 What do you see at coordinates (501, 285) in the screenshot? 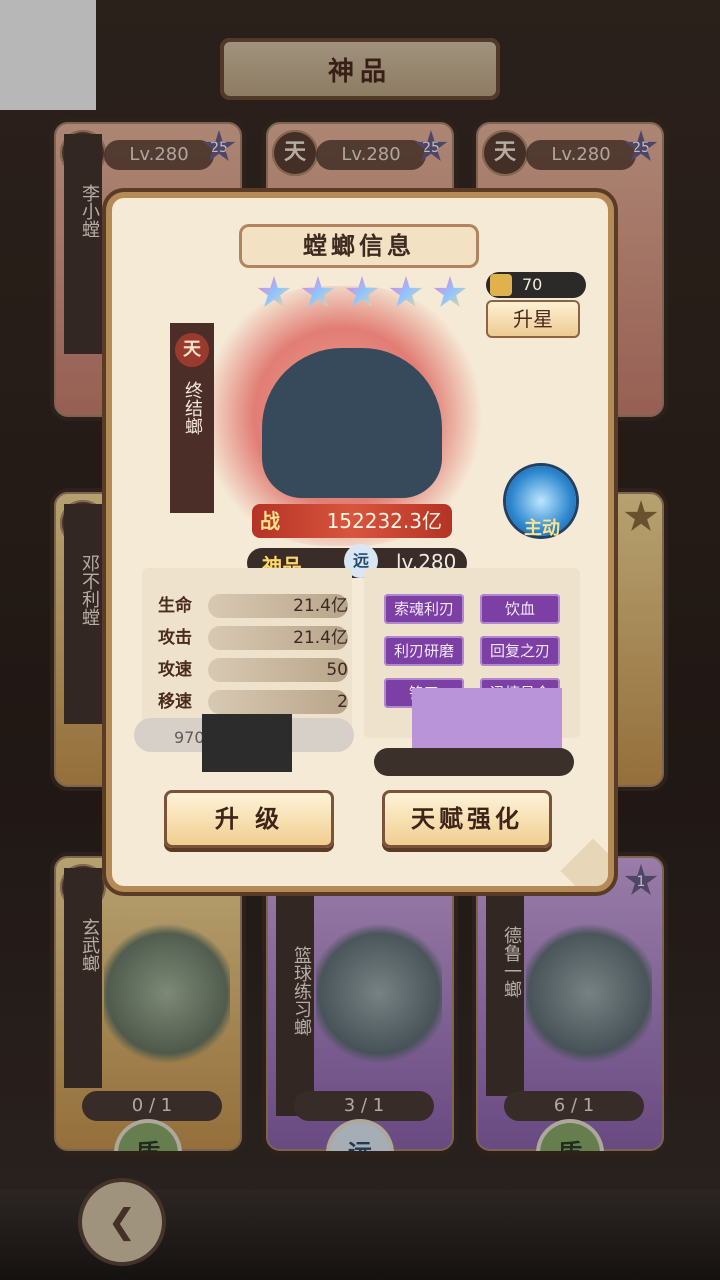
I see `fragment-icon` at bounding box center [501, 285].